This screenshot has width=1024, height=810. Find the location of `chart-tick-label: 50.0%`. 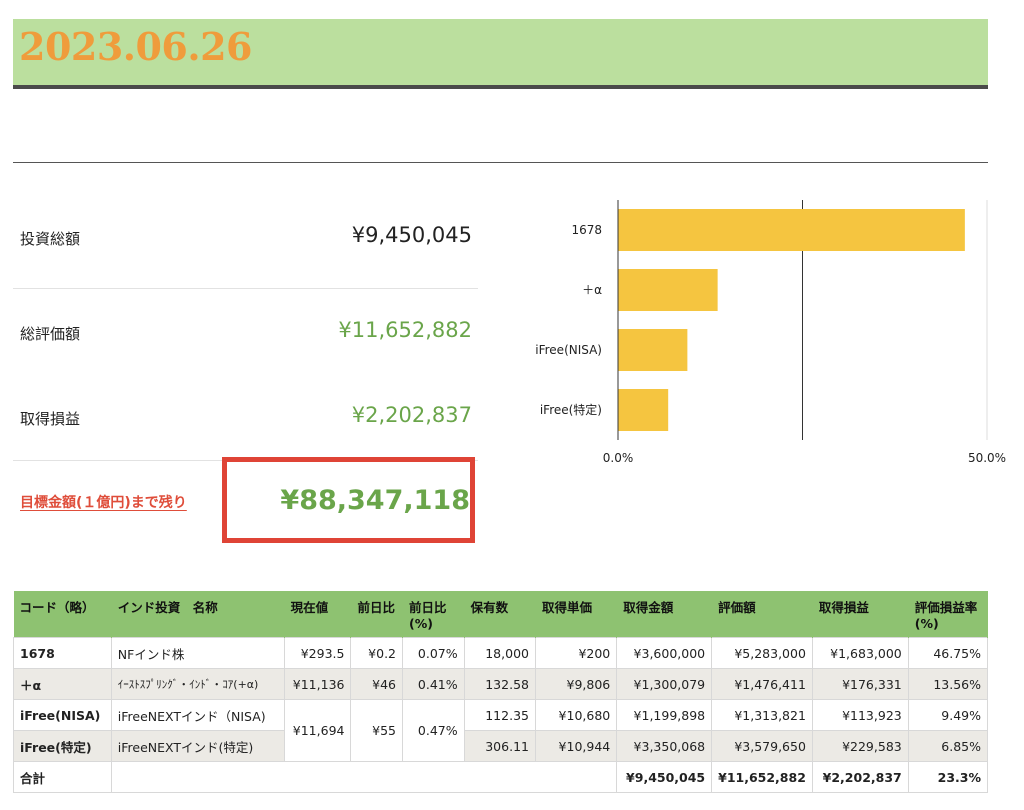

chart-tick-label: 50.0% is located at coordinates (987, 458).